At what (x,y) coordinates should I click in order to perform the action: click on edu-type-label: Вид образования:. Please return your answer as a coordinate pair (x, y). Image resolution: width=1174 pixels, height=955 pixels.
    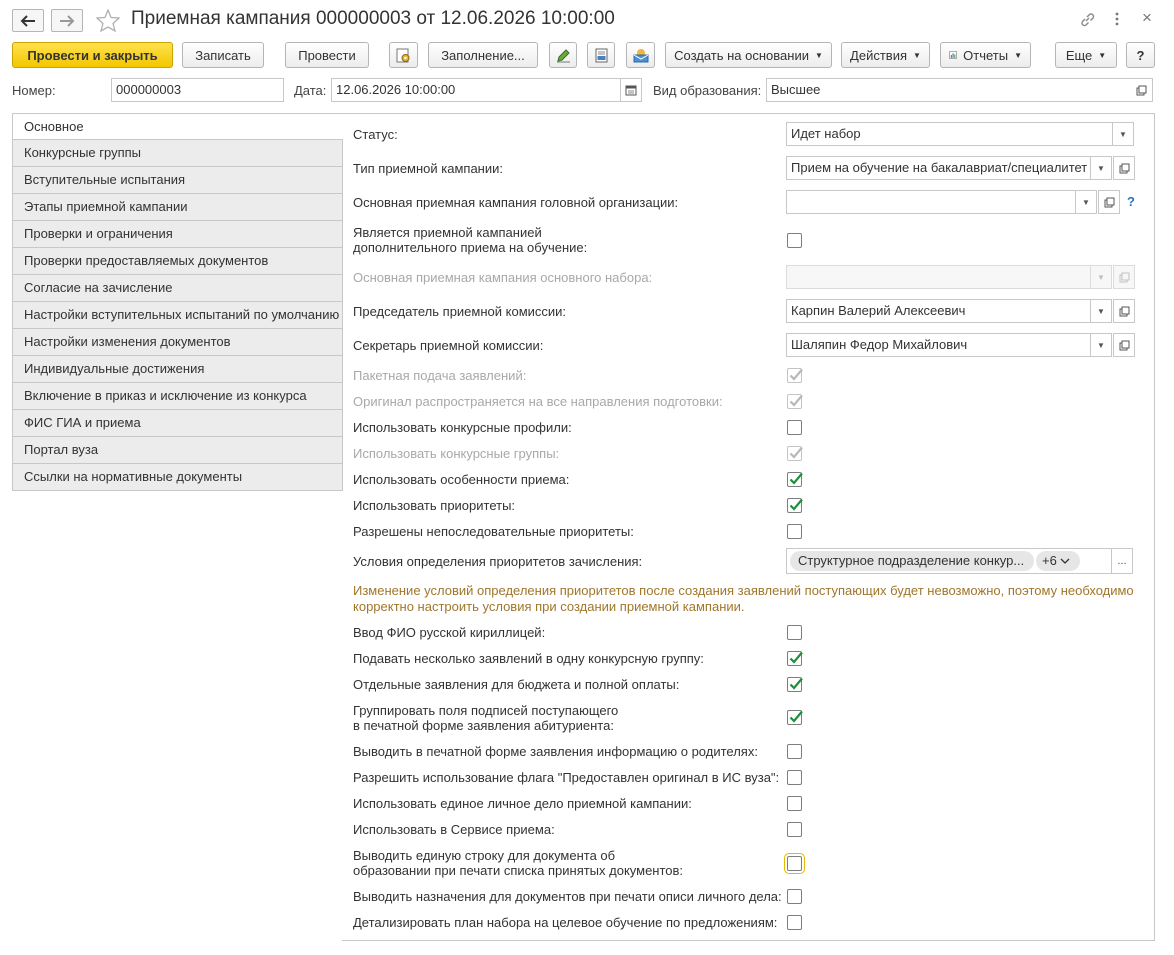
    Looking at the image, I should click on (707, 90).